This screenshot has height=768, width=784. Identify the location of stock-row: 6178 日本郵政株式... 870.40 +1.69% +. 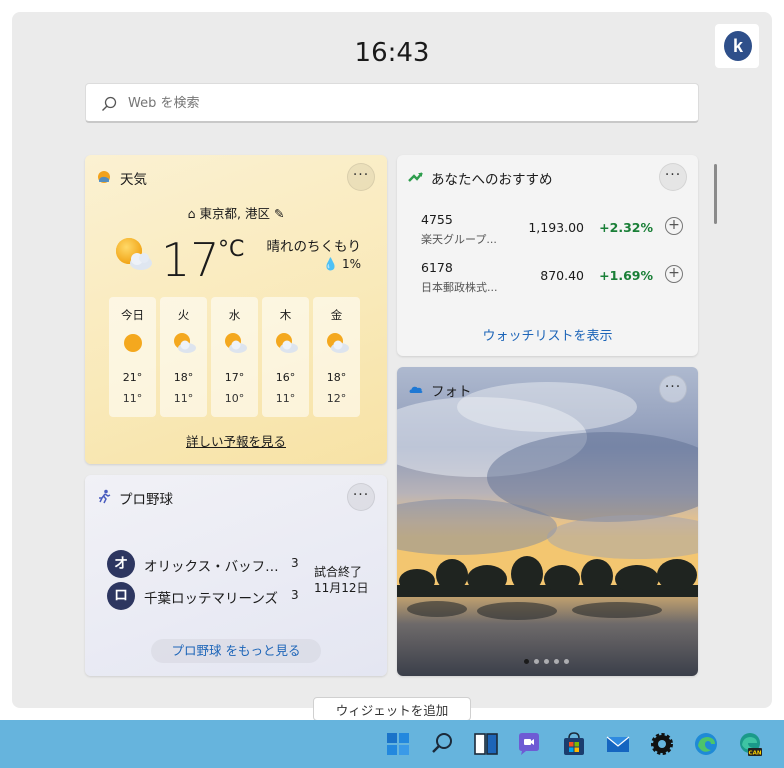
(552, 279).